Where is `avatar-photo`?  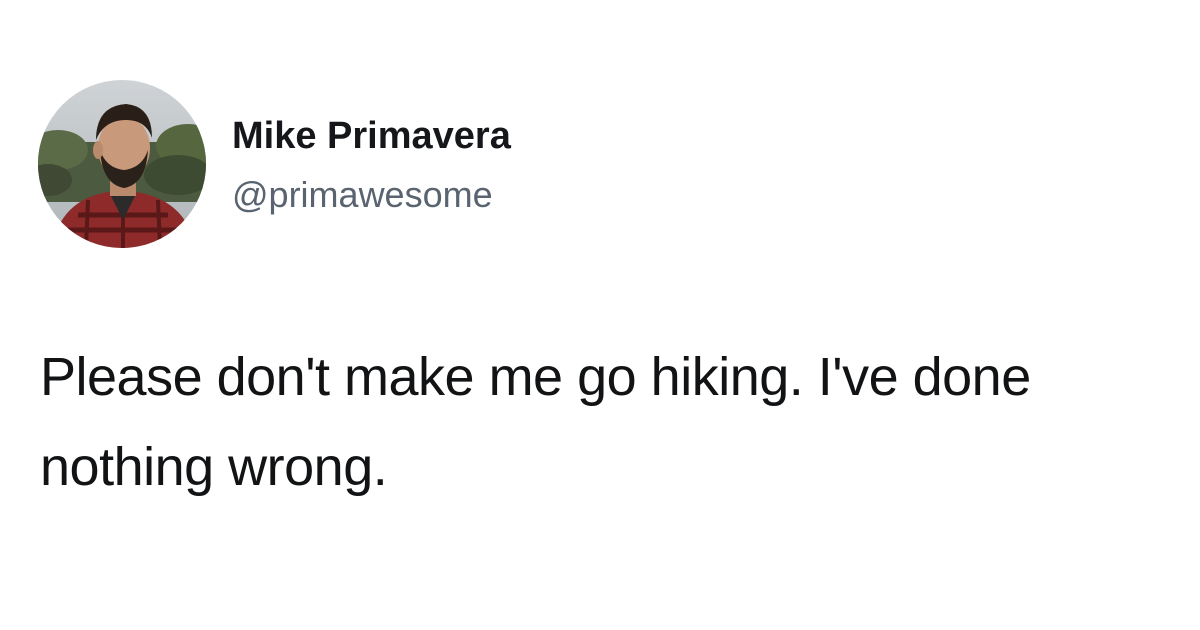 avatar-photo is located at coordinates (122, 164).